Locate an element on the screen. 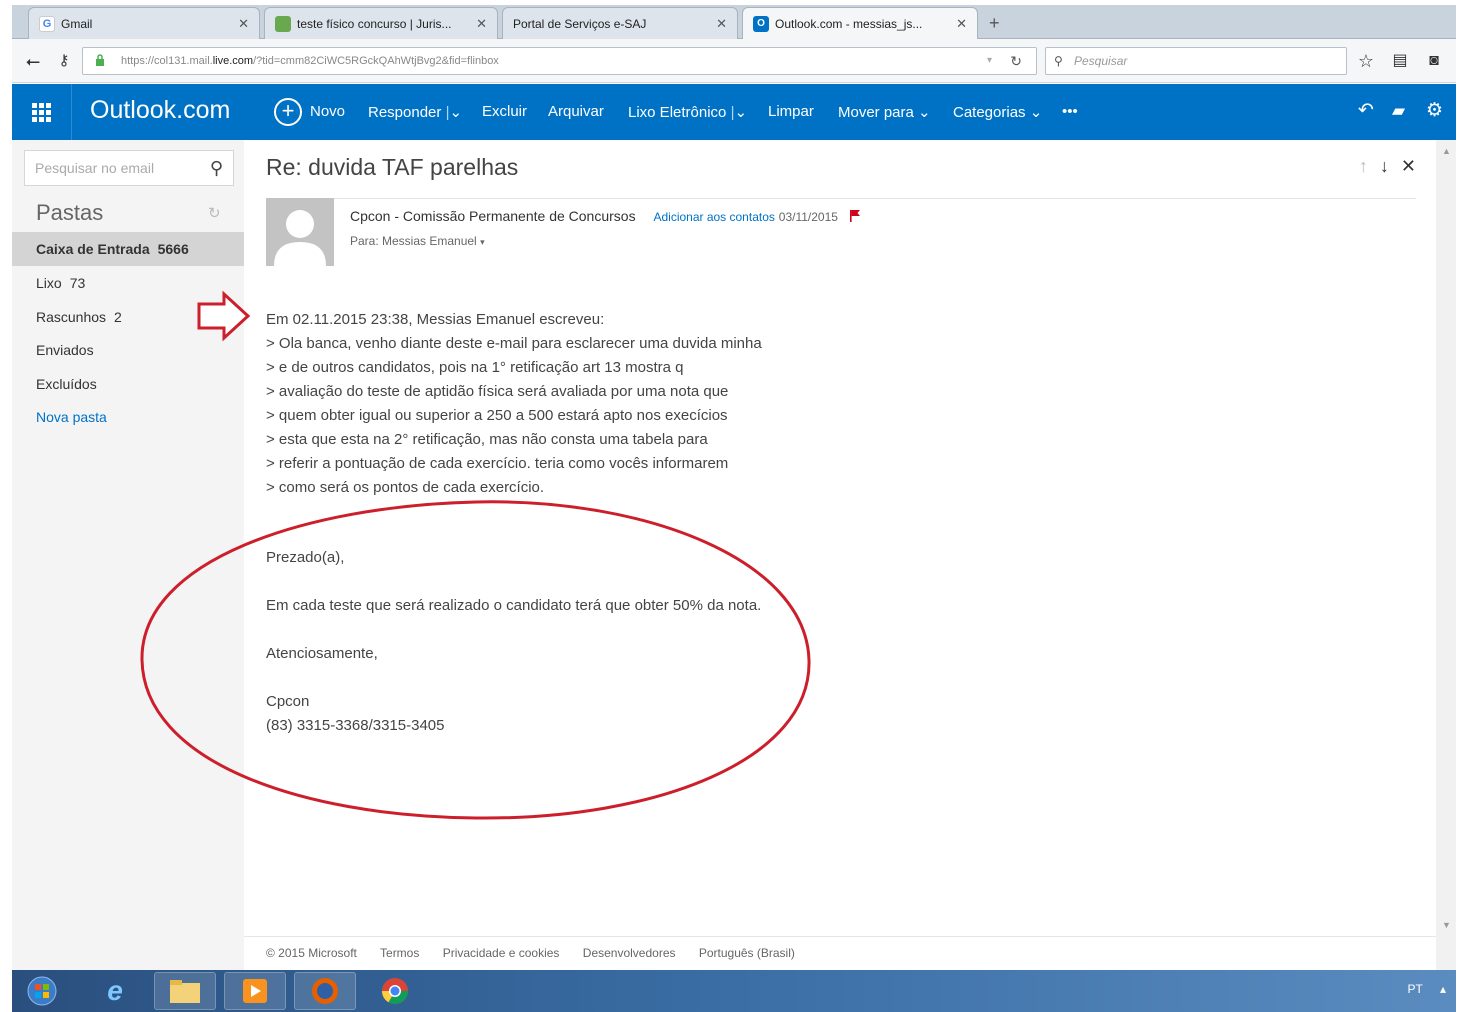 This screenshot has height=1012, width=1457. add-contact-link: Adicionar aos contatos is located at coordinates (713, 217).